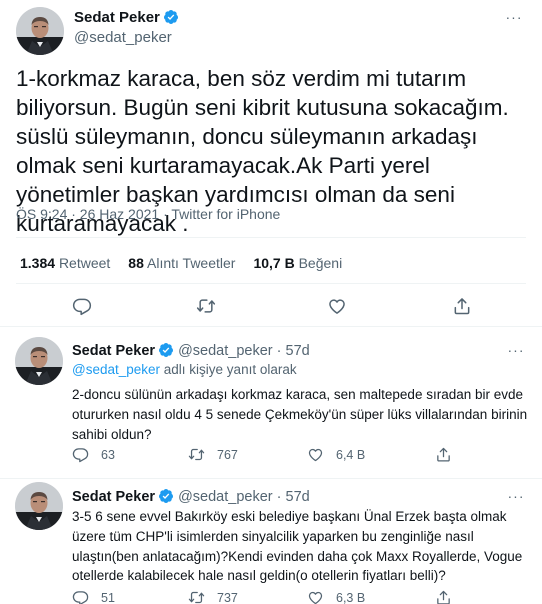 The height and width of the screenshot is (604, 542). I want to click on like-stat: 10,7 B Beğeni, so click(306, 263).